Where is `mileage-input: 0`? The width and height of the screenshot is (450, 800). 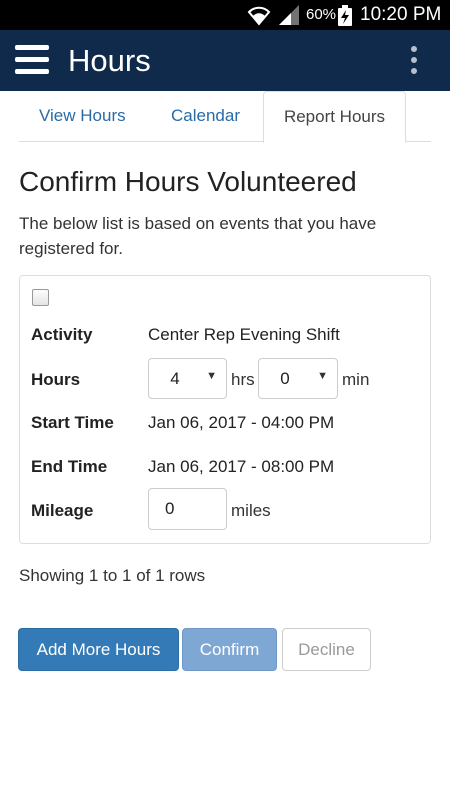 mileage-input: 0 is located at coordinates (187, 509).